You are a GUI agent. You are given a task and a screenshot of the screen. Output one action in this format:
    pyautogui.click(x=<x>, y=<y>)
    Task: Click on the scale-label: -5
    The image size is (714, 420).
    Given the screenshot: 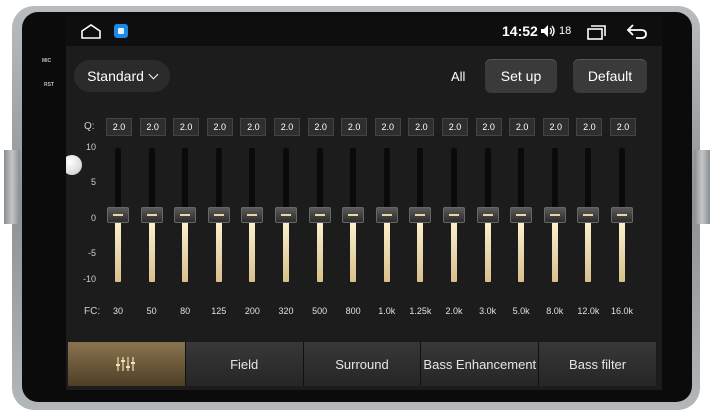 What is the action you would take?
    pyautogui.click(x=91, y=253)
    